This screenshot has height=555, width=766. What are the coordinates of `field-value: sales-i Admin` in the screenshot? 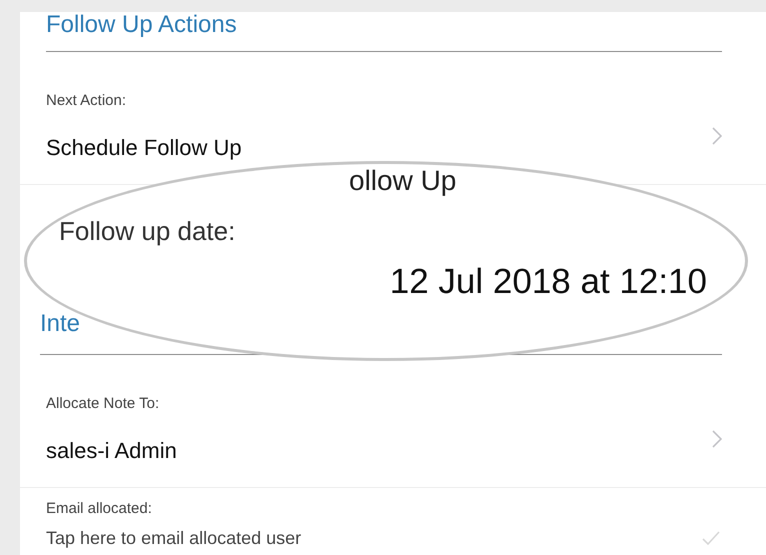 It's located at (111, 451).